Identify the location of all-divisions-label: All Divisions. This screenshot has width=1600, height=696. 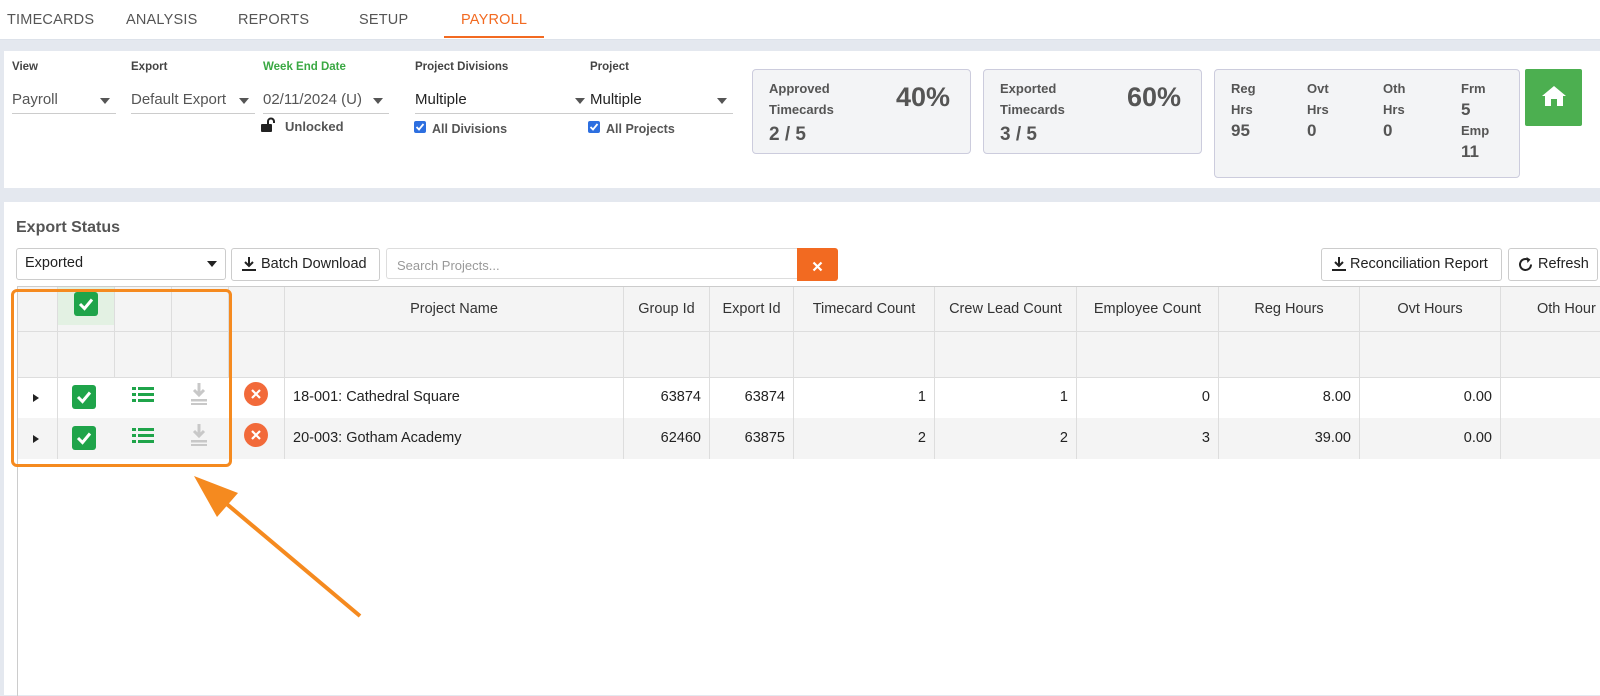
(470, 129).